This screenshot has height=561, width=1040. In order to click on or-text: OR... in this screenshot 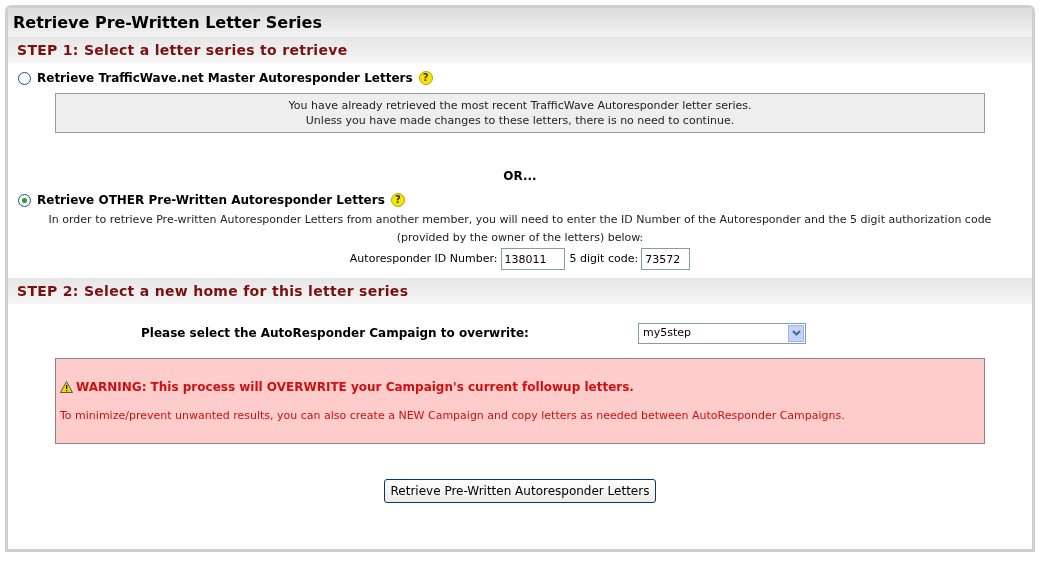, I will do `click(520, 176)`.